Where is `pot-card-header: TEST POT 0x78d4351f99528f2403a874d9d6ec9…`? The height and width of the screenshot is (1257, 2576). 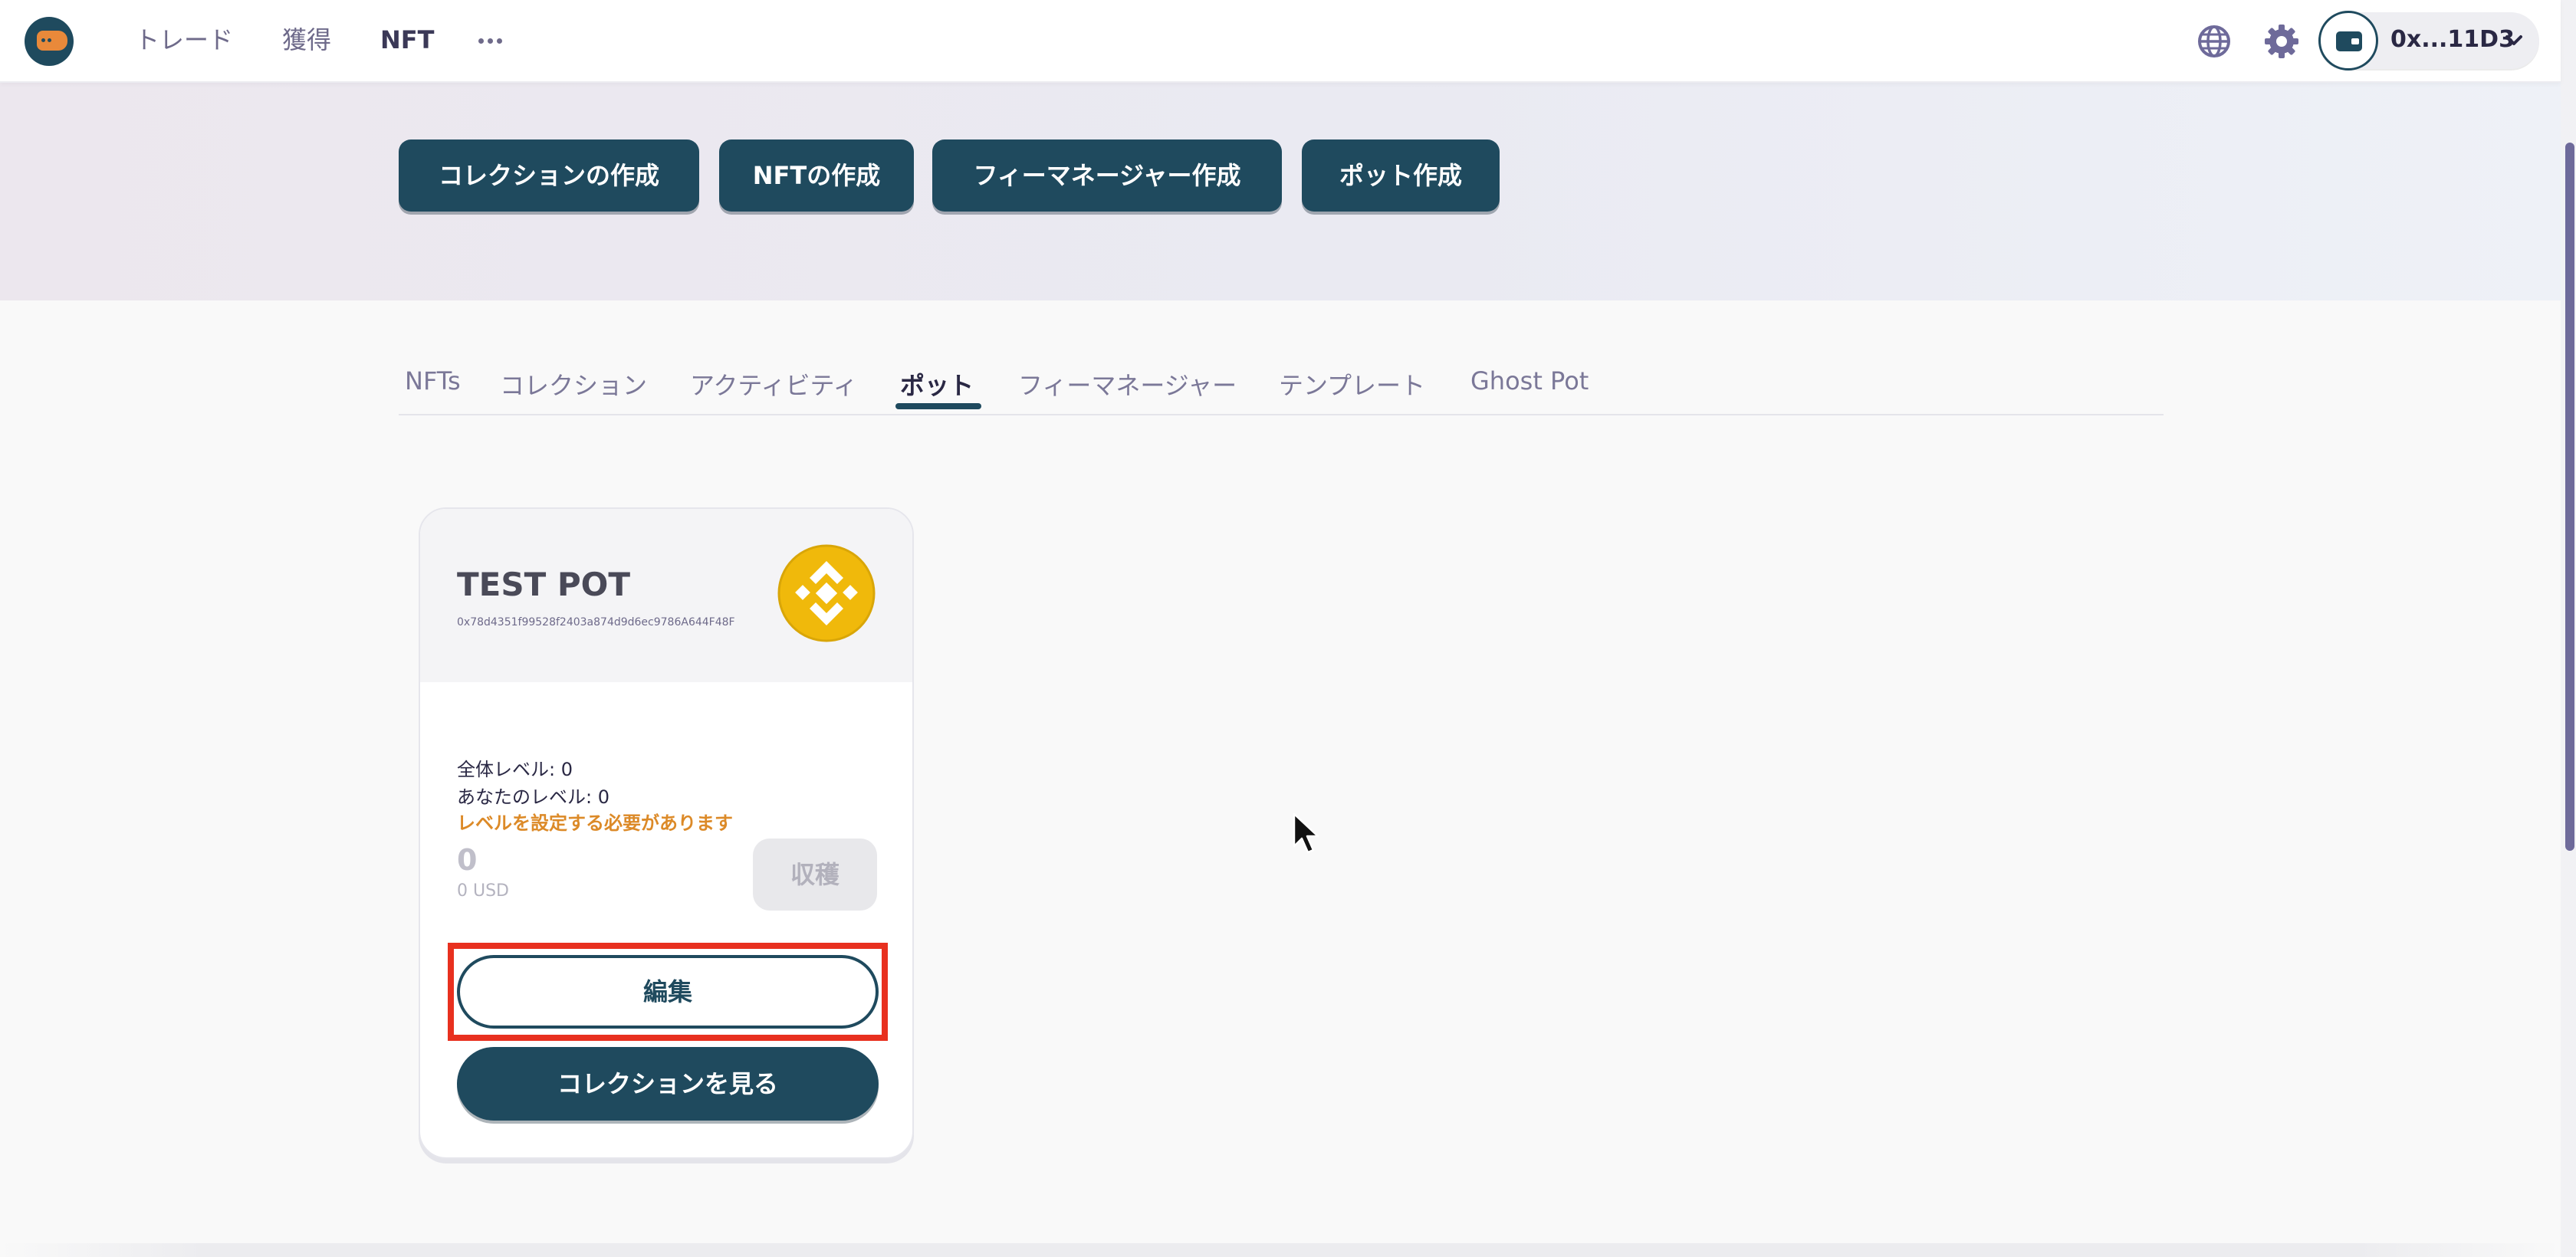
pot-card-header: TEST POT 0x78d4351f99528f2403a874d9d6ec9… is located at coordinates (666, 595).